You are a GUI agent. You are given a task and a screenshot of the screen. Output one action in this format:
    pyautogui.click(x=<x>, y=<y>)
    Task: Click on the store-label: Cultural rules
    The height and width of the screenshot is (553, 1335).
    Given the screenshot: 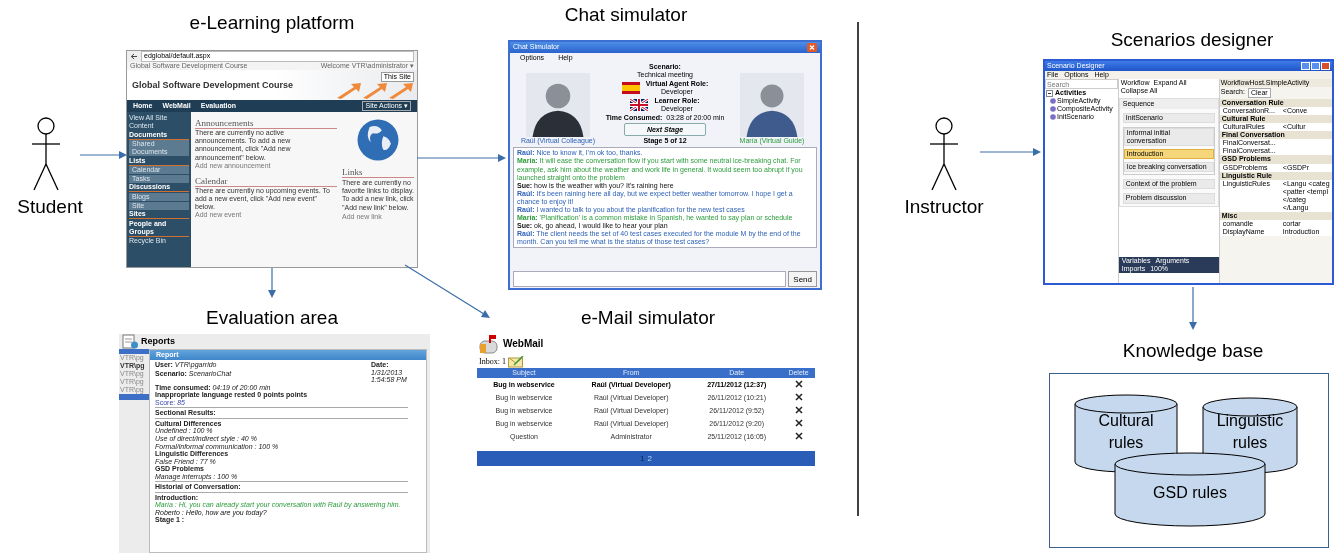 What is the action you would take?
    pyautogui.click(x=1126, y=432)
    